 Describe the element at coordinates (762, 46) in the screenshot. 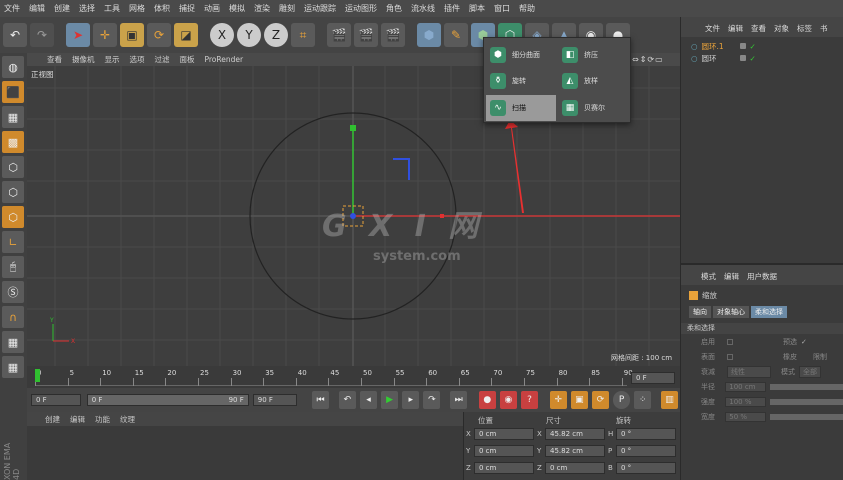

I see `object-row: ○ 圆环.1 ✓` at that location.